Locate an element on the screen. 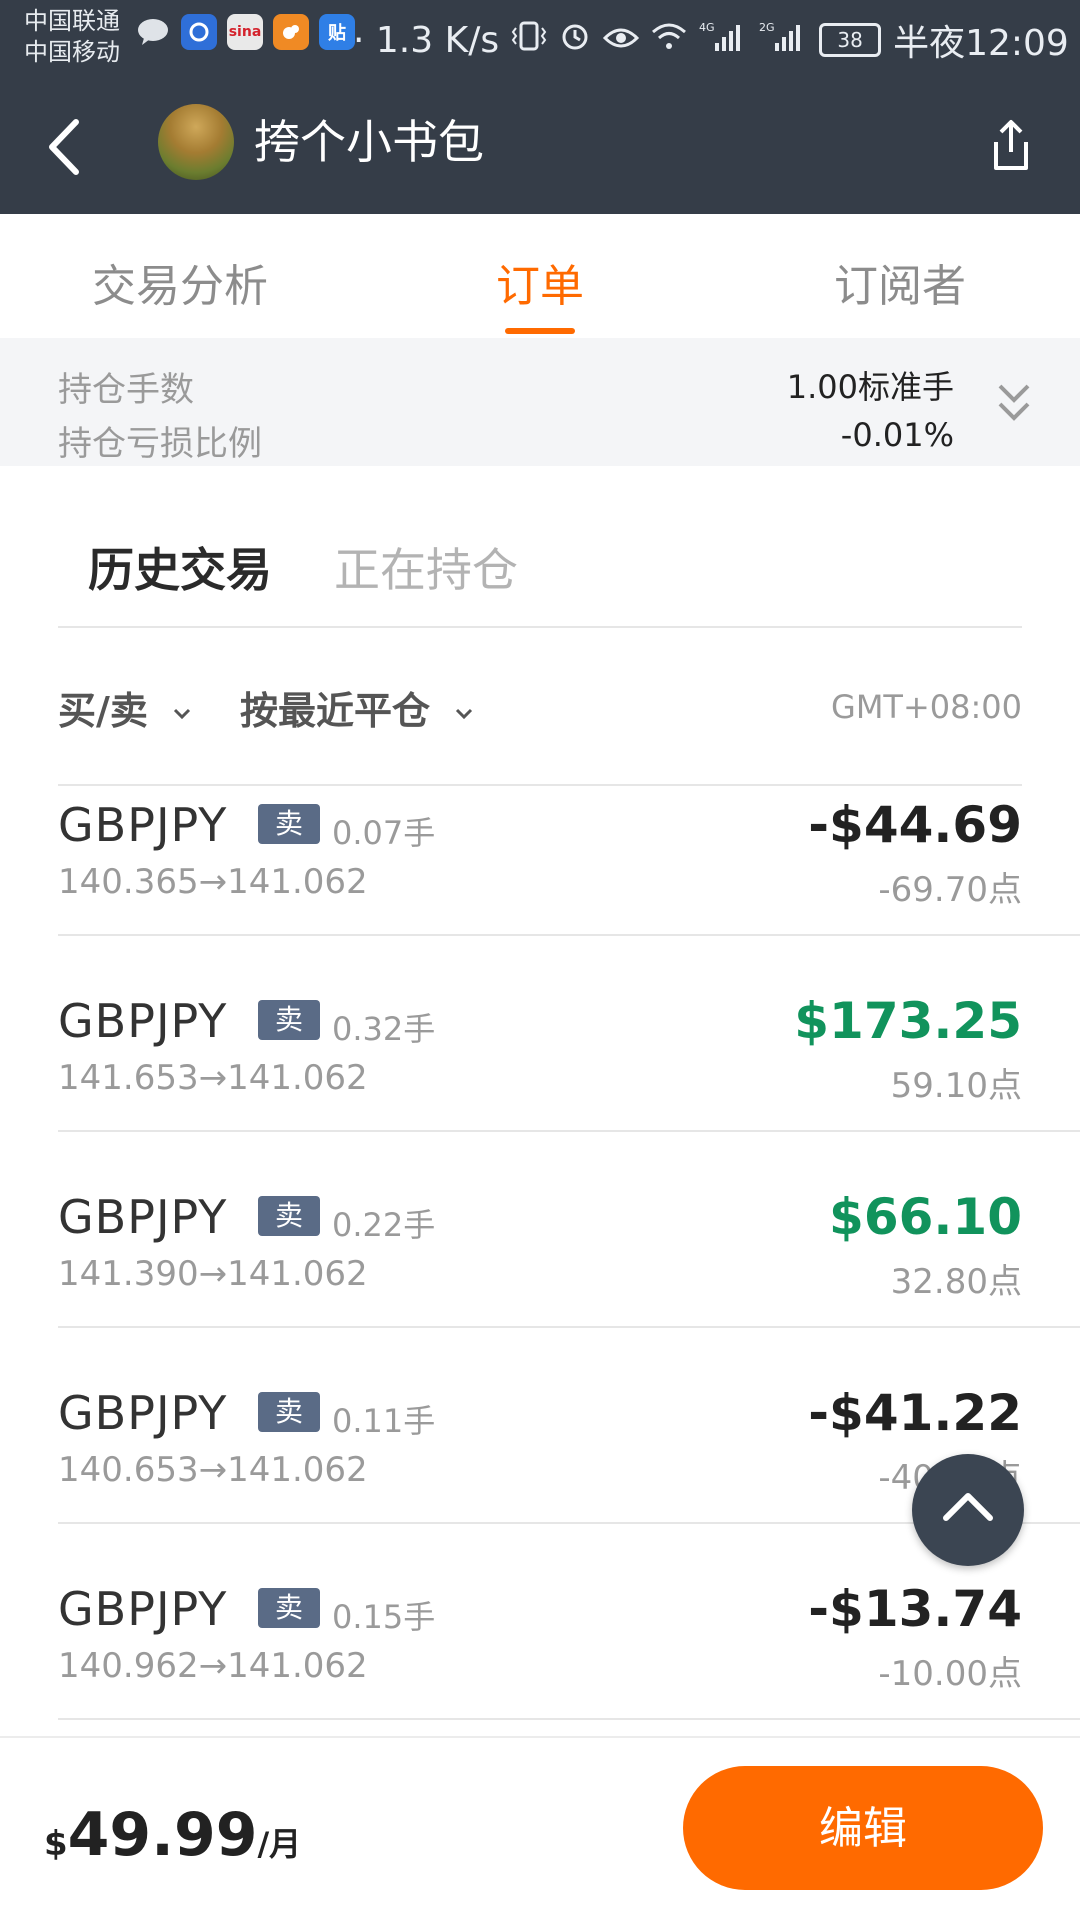  subtab-history: 历史交易 is located at coordinates (180, 567).